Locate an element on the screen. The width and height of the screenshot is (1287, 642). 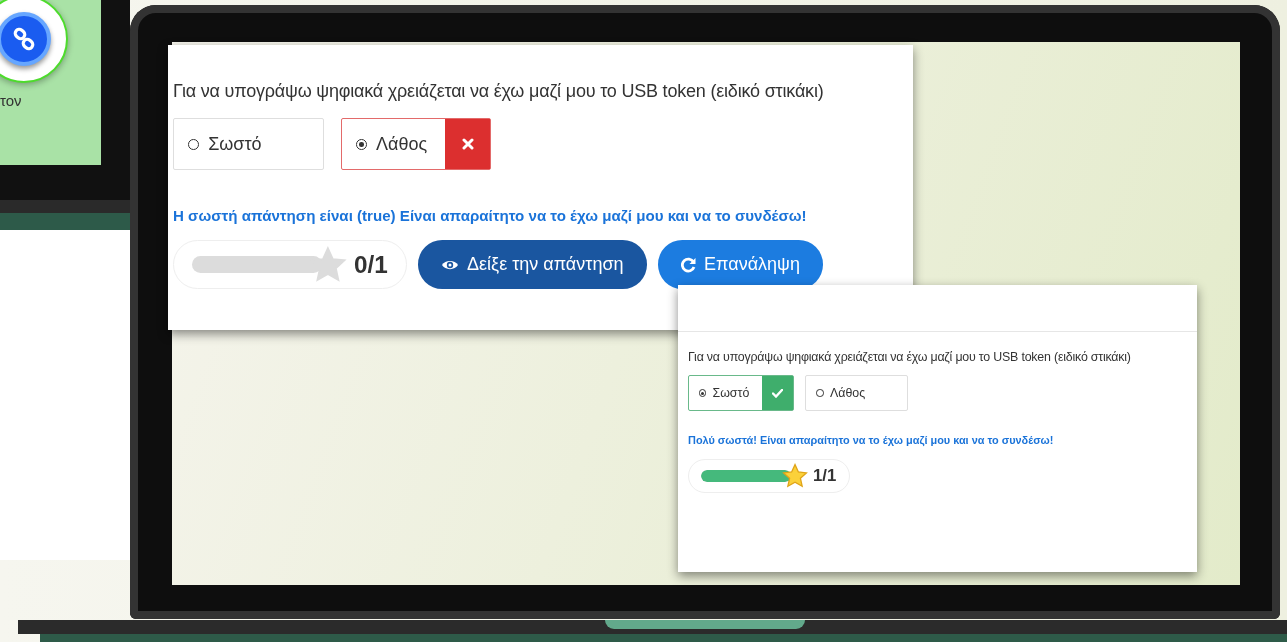
link-icon is located at coordinates (24, 39).